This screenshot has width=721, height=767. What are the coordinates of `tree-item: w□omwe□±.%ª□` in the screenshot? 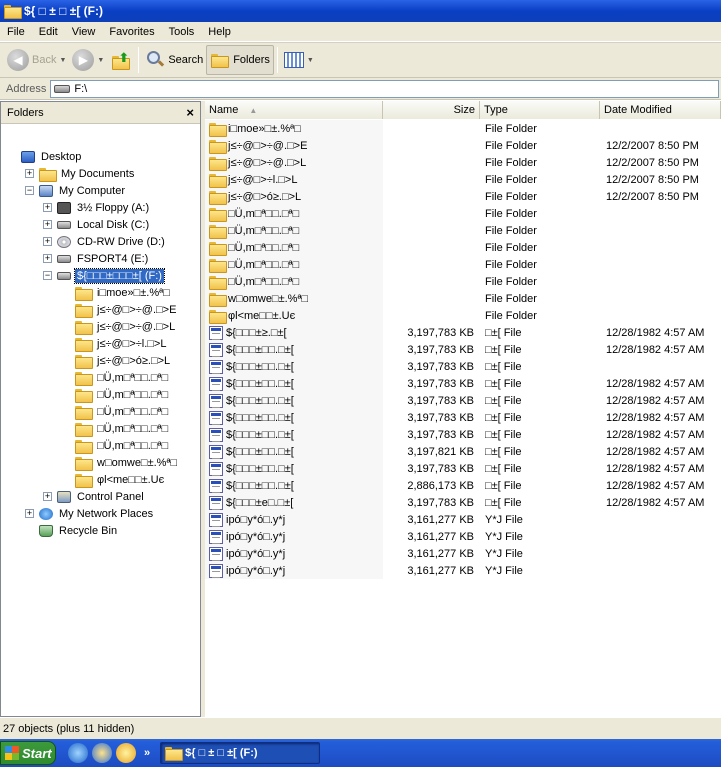 It's located at (127, 462).